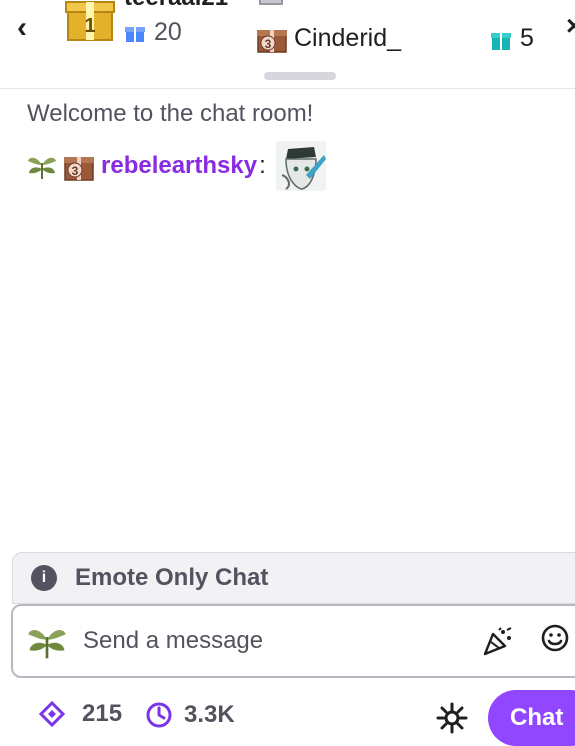 The width and height of the screenshot is (575, 746). Describe the element at coordinates (271, 2) in the screenshot. I see `leader2-avatar-fragment` at that location.